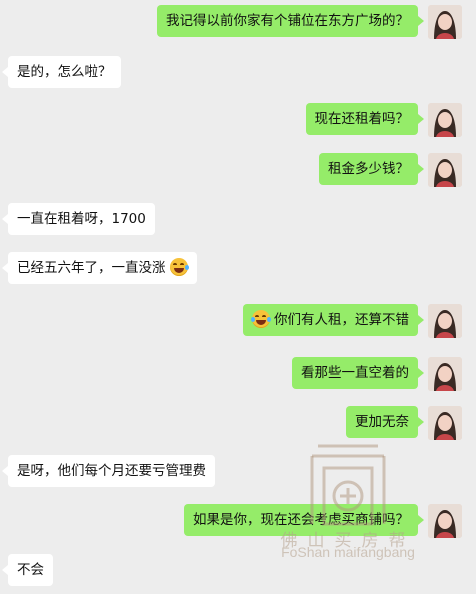  I want to click on laughing-tears-emoji, so click(260, 319).